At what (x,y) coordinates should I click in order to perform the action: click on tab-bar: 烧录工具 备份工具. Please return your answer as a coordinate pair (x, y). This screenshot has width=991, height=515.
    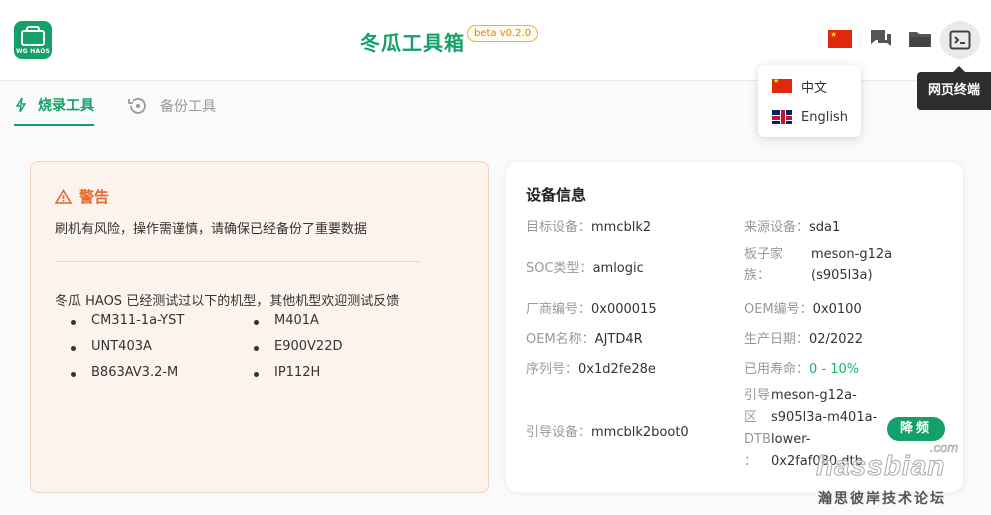
    Looking at the image, I should click on (495, 104).